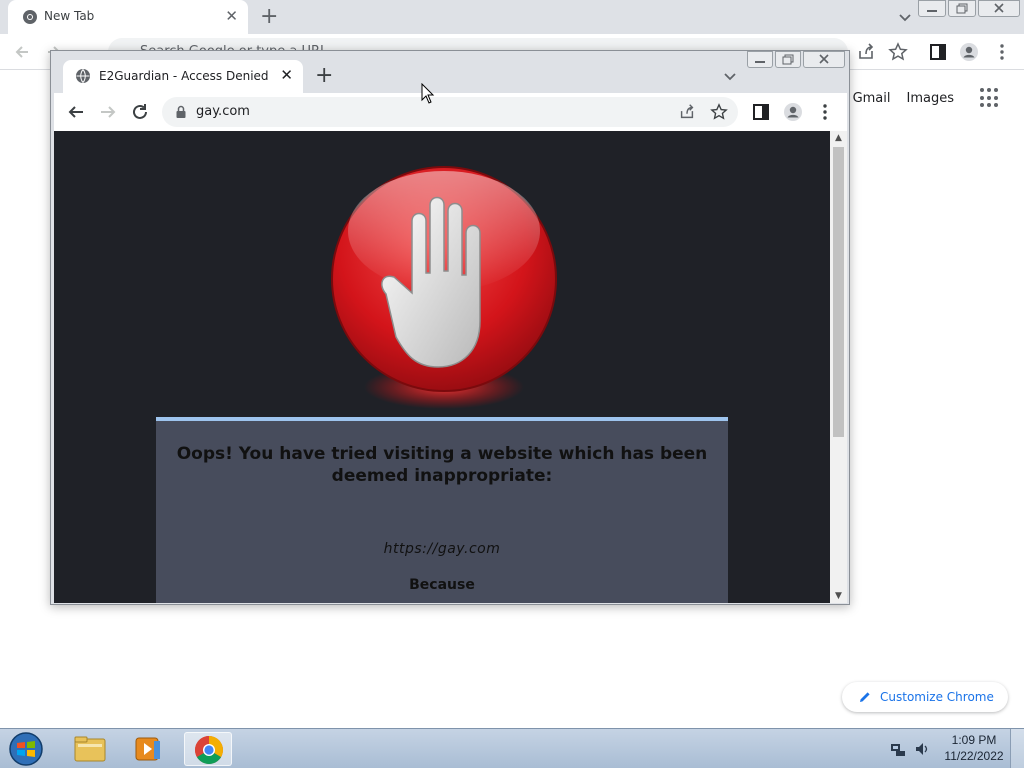 The image size is (1024, 768). I want to click on taskbar: 1:09 PM 11/22/2022, so click(512, 748).